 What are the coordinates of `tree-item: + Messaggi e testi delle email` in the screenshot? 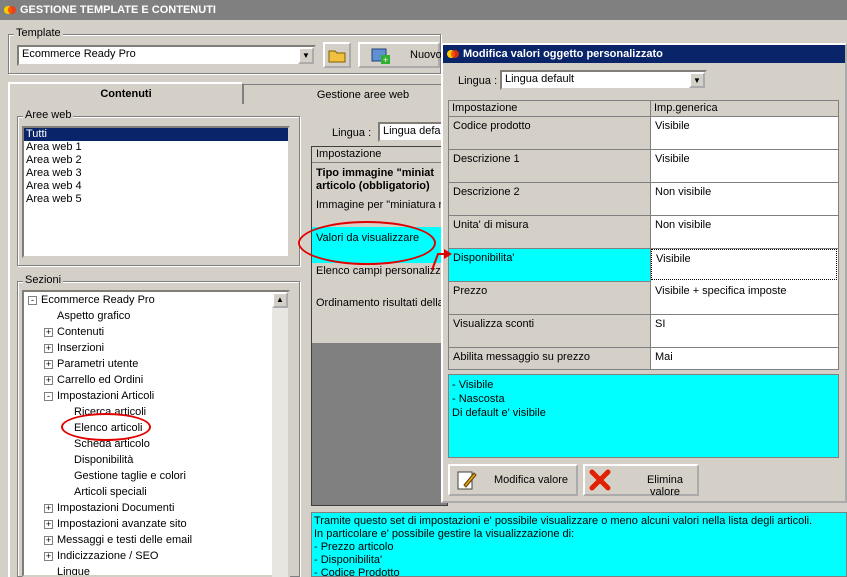 It's located at (156, 540).